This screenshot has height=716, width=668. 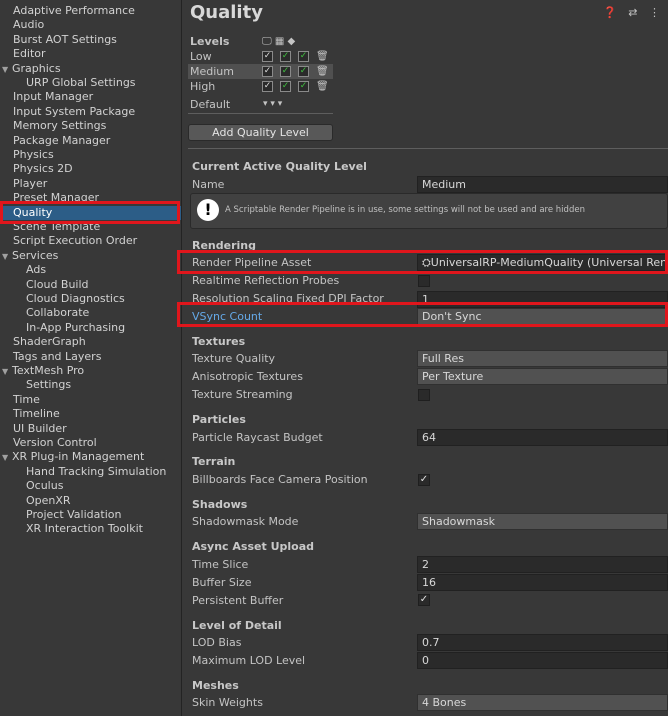 What do you see at coordinates (288, 298) in the screenshot?
I see `resolution-scaling-label: Resolution Scaling Fixed DPI Factor` at bounding box center [288, 298].